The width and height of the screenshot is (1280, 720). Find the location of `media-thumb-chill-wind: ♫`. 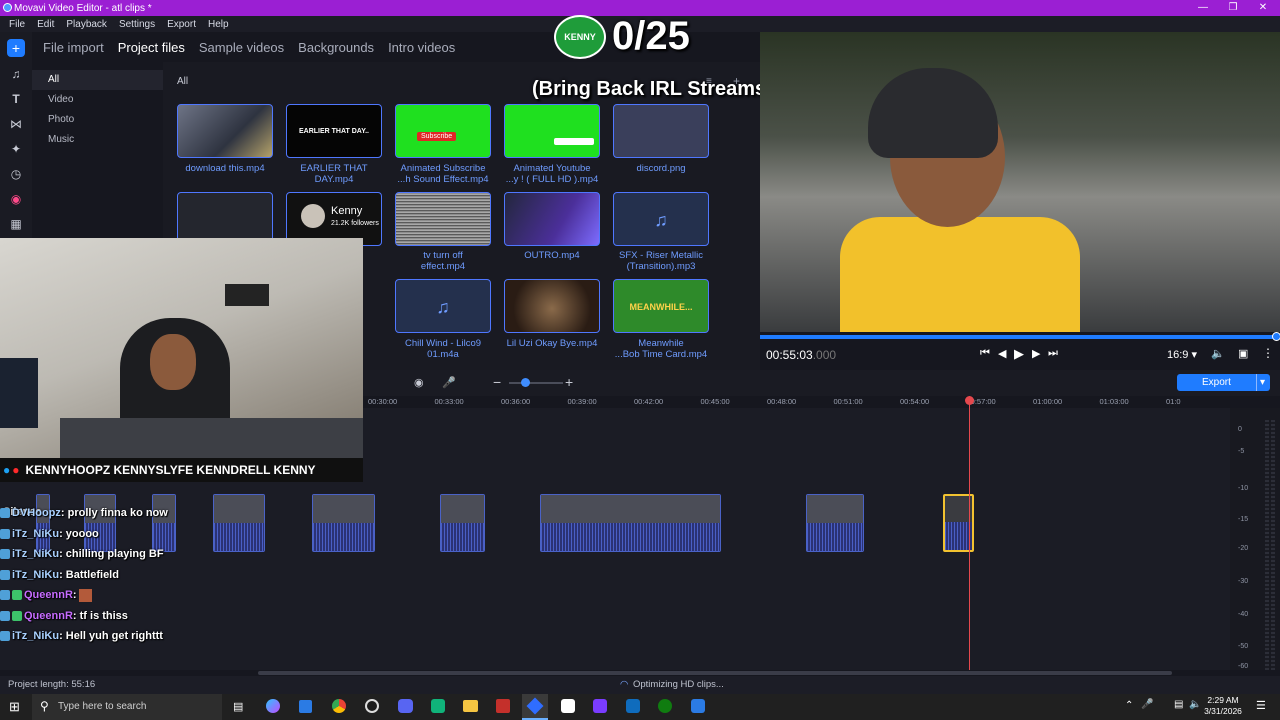

media-thumb-chill-wind: ♫ is located at coordinates (443, 306).